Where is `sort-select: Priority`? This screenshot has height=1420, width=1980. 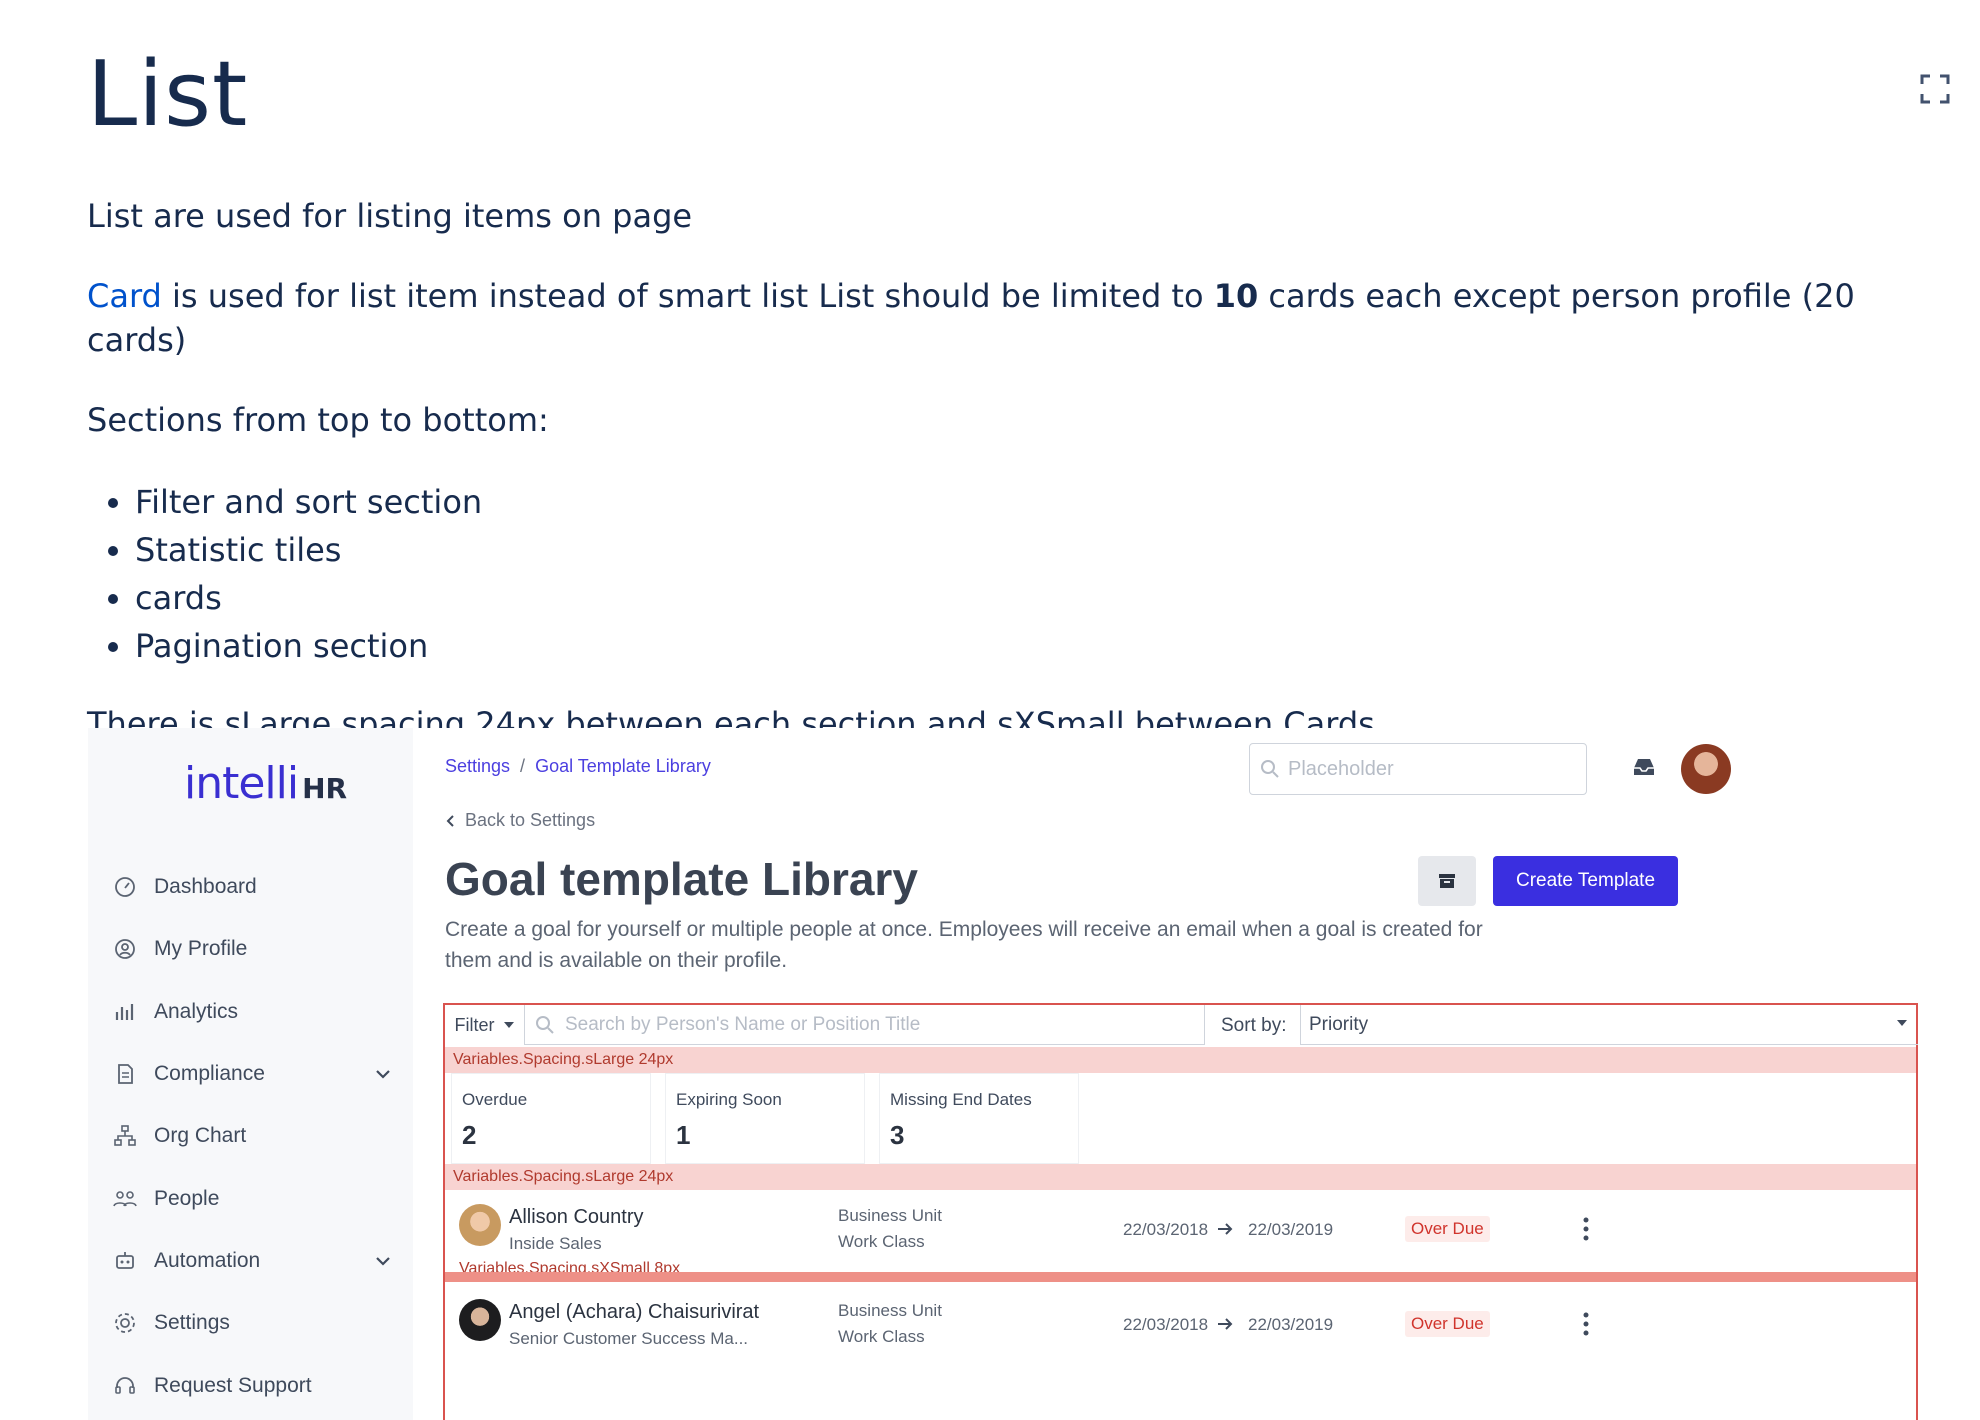 sort-select: Priority is located at coordinates (1609, 1025).